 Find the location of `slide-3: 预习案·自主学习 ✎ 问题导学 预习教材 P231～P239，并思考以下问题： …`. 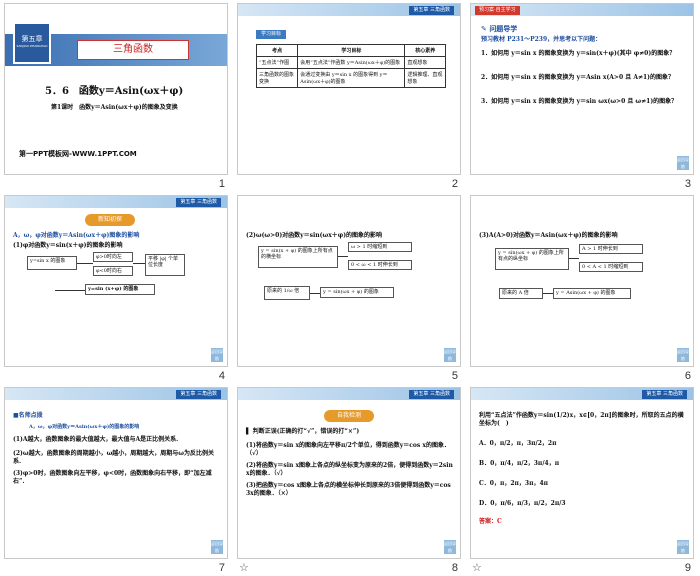

slide-3: 预习案·自主学习 ✎ 问题导学 预习教材 P231～P239，并思考以下问题： … is located at coordinates (582, 89).